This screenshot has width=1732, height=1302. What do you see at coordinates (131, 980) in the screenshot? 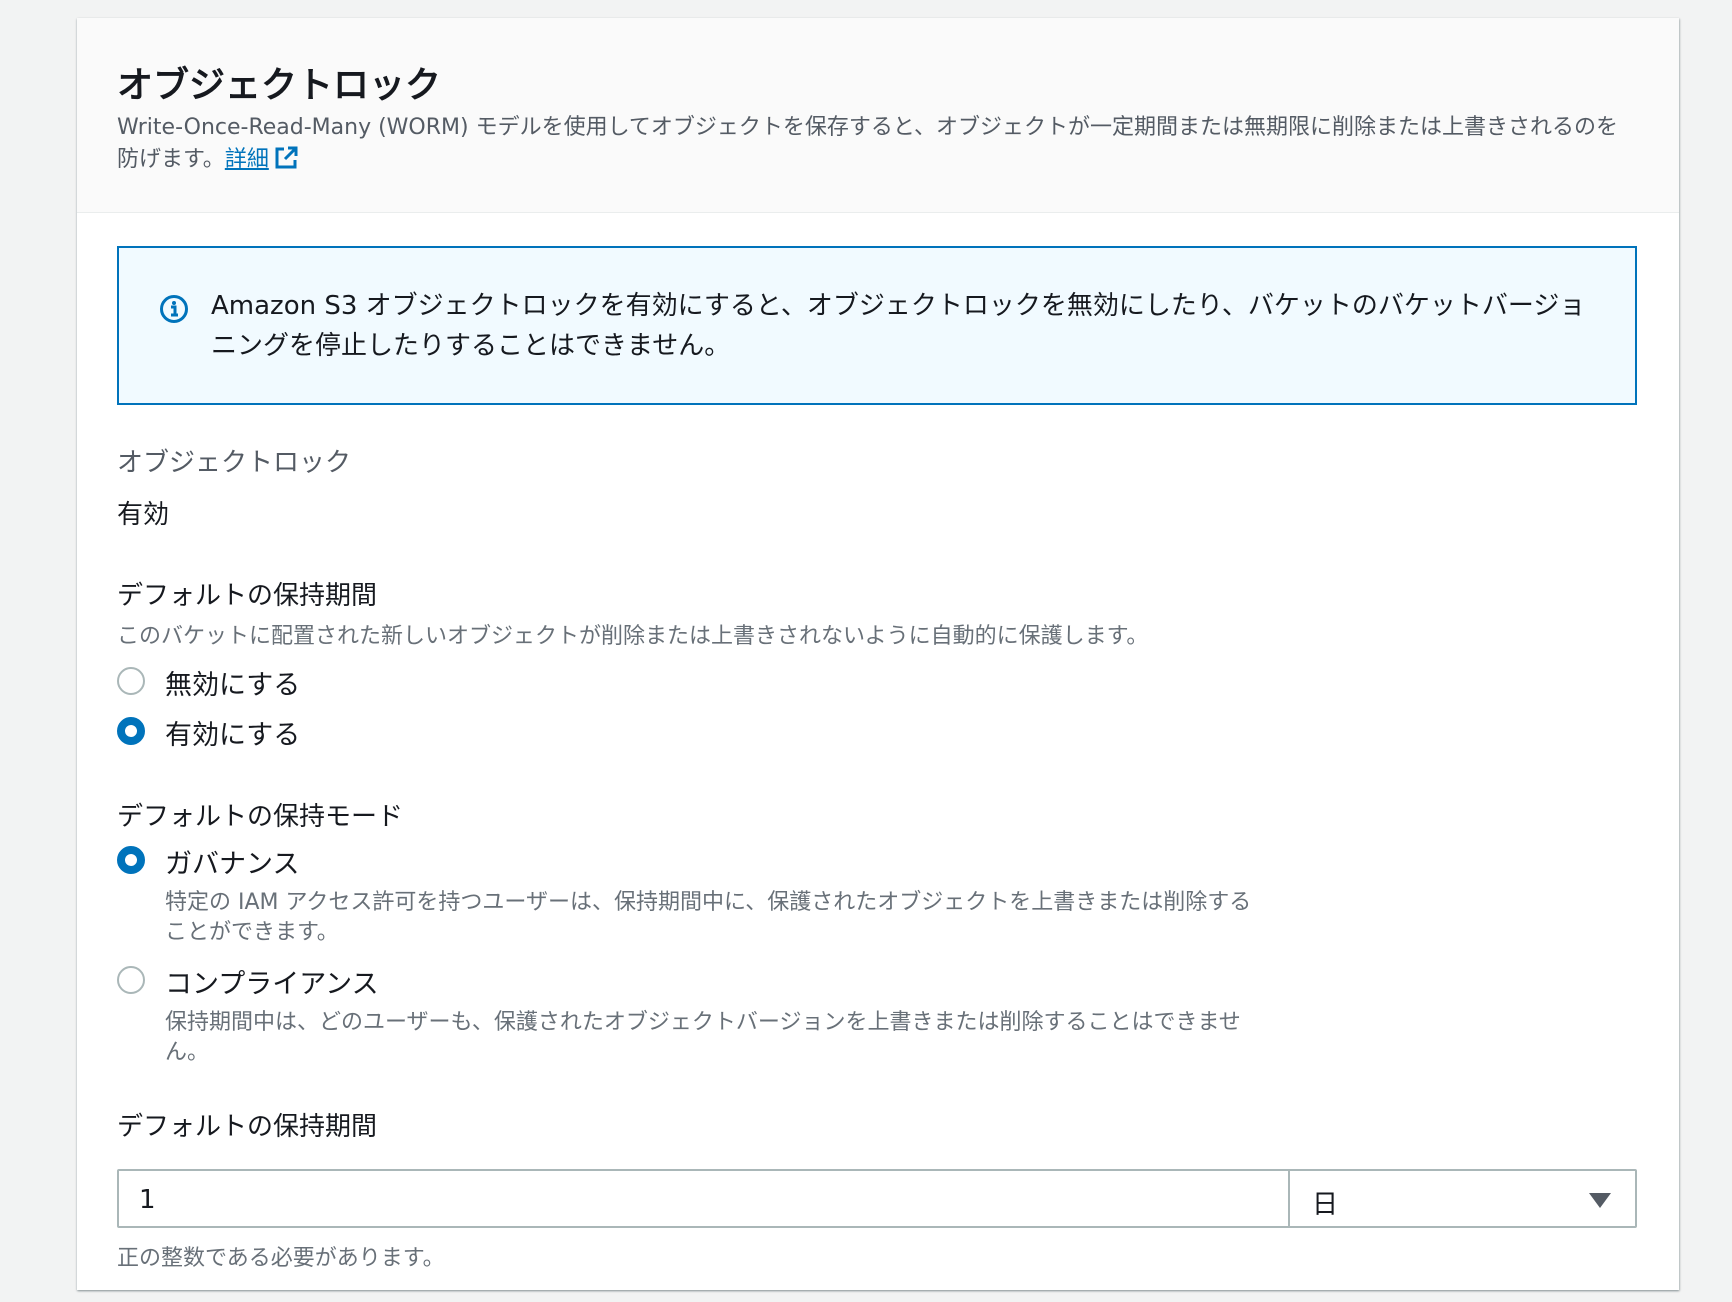
I see `radio-compliance` at bounding box center [131, 980].